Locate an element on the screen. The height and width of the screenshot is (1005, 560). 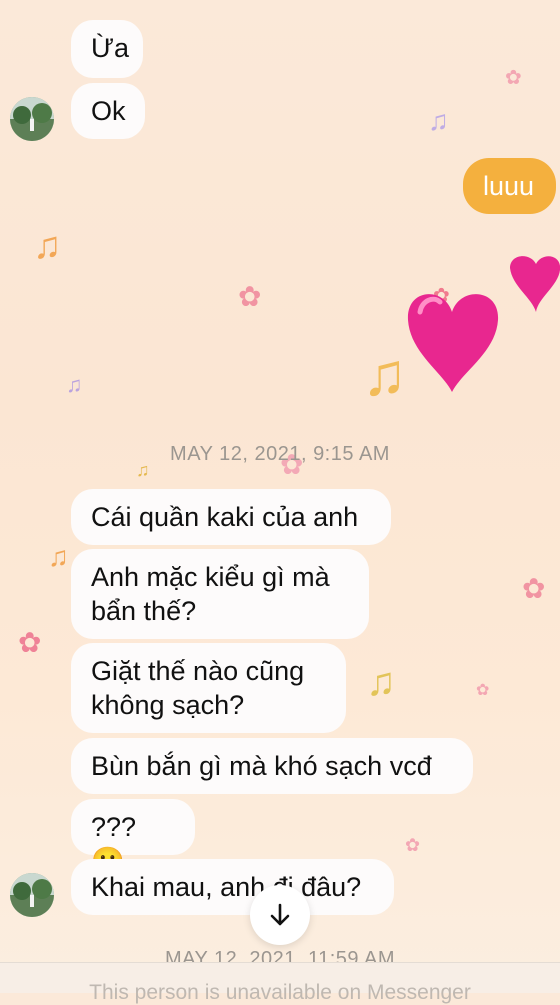
arrow-down-icon is located at coordinates (280, 914).